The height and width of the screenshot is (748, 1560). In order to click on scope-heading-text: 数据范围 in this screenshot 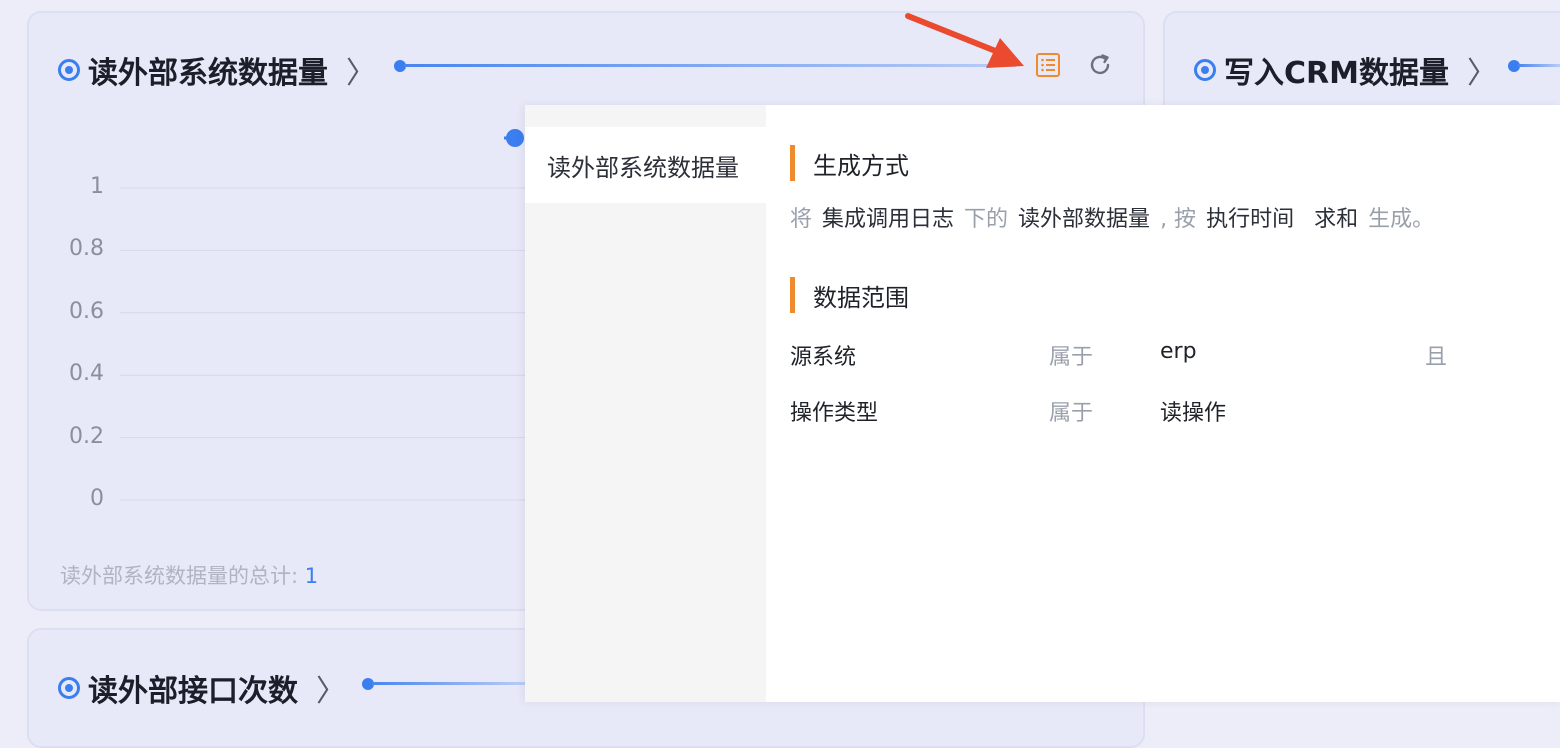, I will do `click(861, 297)`.